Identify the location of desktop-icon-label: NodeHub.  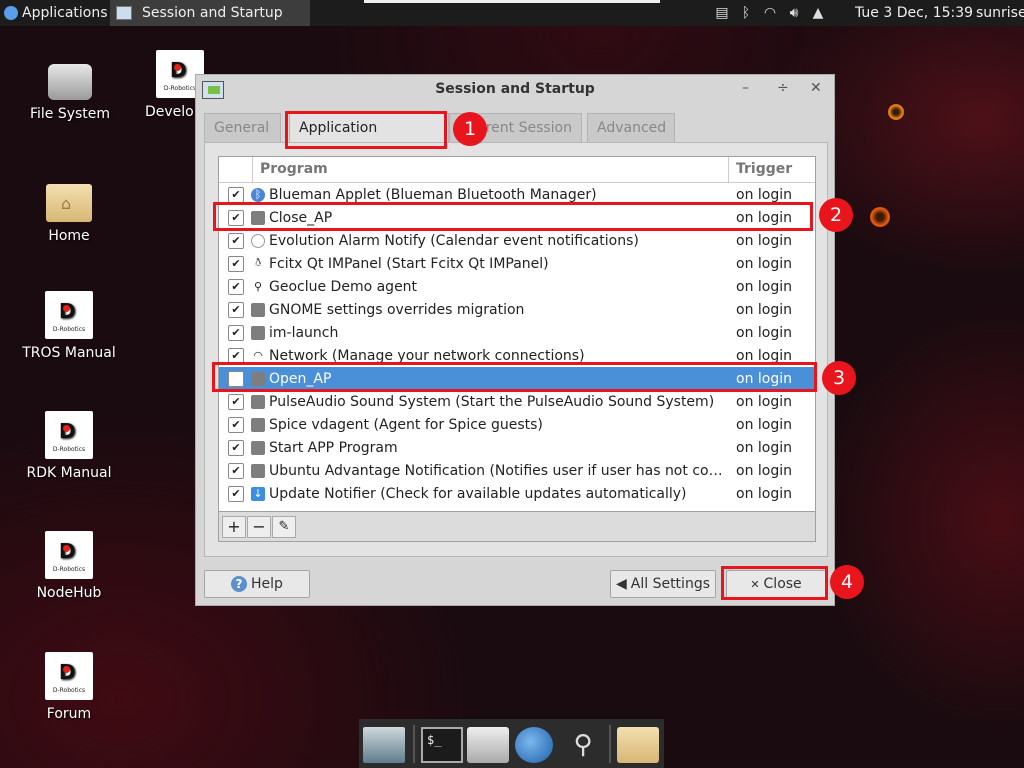
(69, 593).